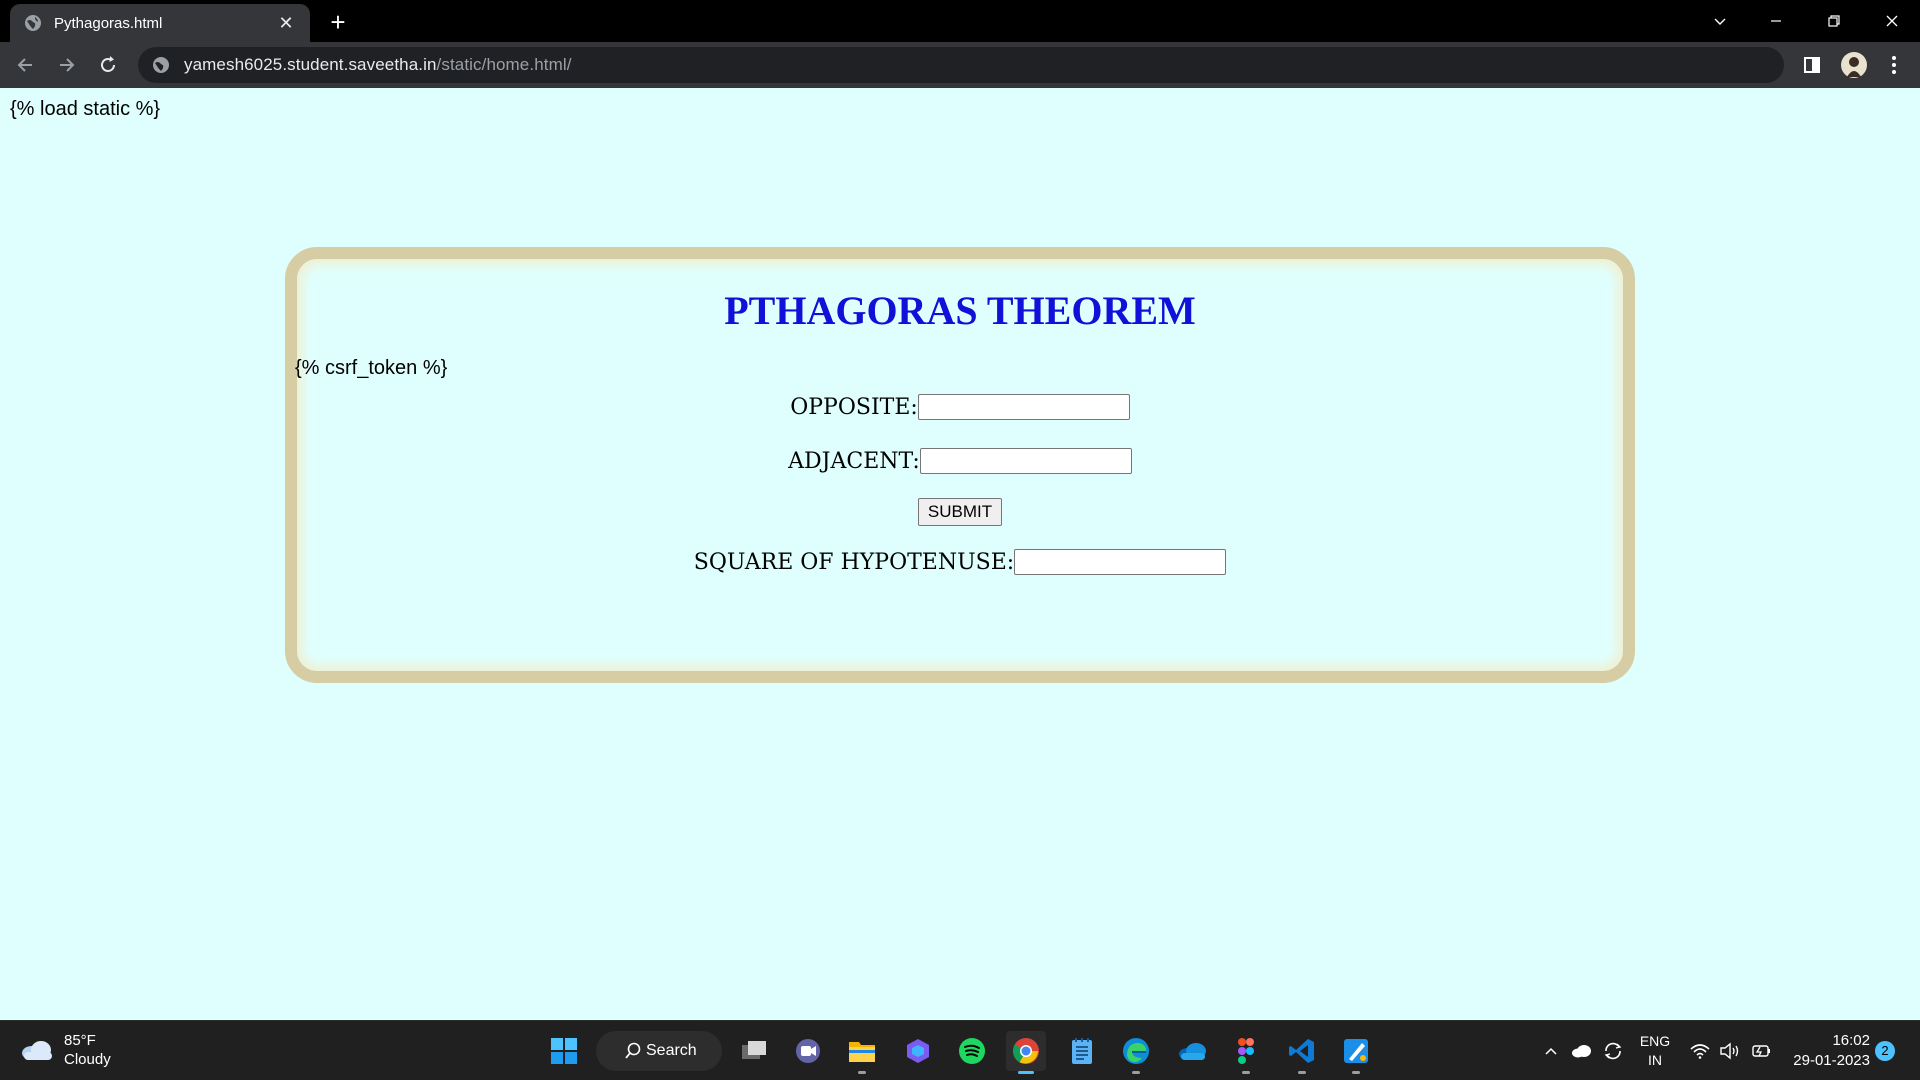 Image resolution: width=1920 pixels, height=1080 pixels. What do you see at coordinates (338, 22) in the screenshot?
I see `new-tab-button: +` at bounding box center [338, 22].